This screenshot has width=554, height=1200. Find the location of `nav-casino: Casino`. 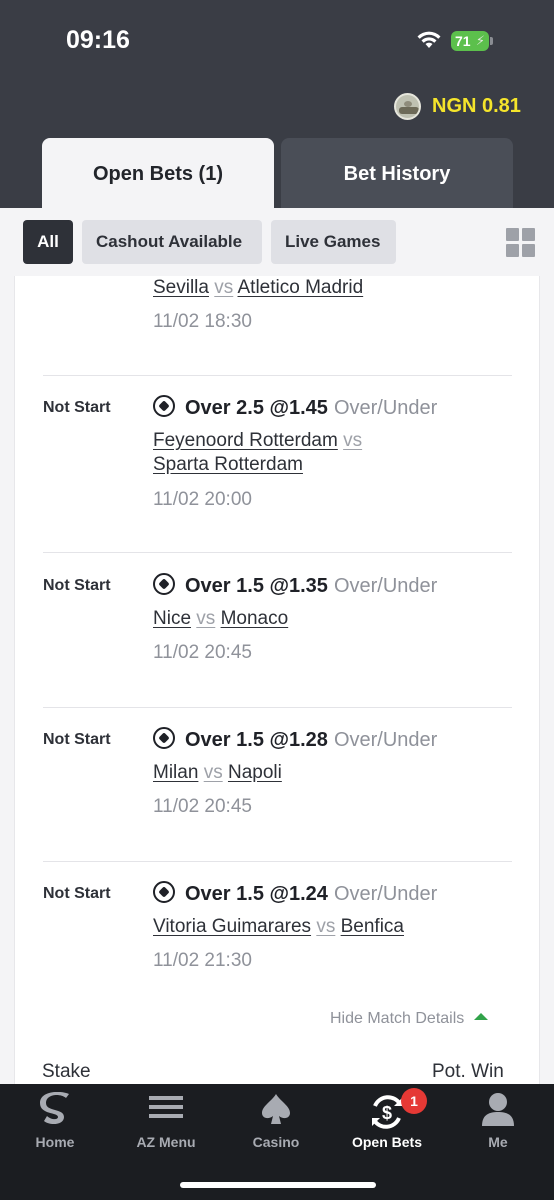

nav-casino: Casino is located at coordinates (276, 1124).